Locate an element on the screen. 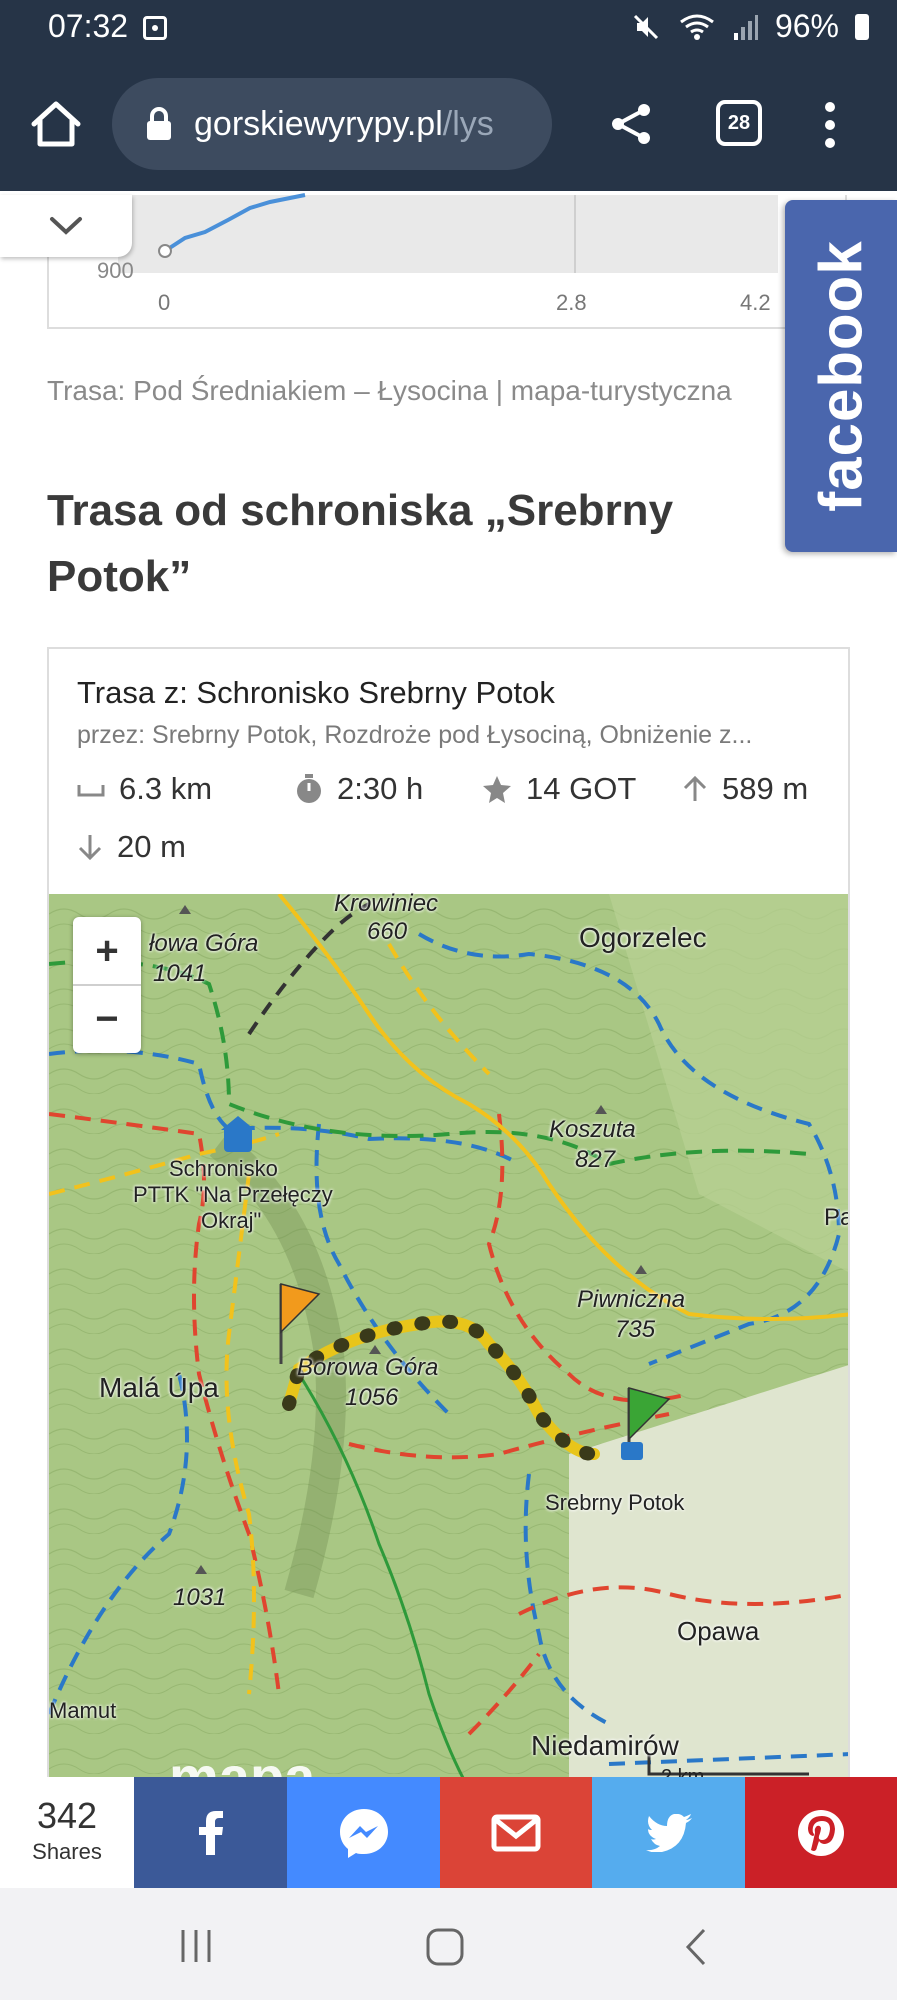  distance-icon is located at coordinates (91, 791).